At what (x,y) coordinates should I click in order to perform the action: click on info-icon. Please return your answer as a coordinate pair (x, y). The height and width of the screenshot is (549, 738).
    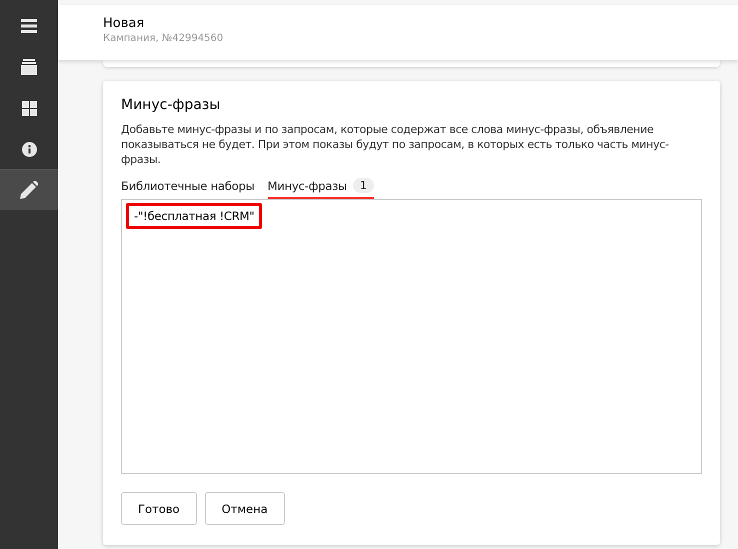
    Looking at the image, I should click on (29, 149).